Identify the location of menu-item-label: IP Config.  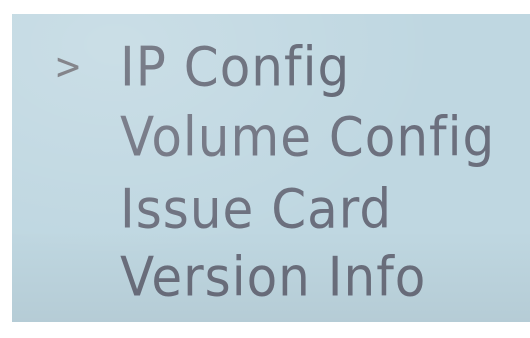
(235, 67).